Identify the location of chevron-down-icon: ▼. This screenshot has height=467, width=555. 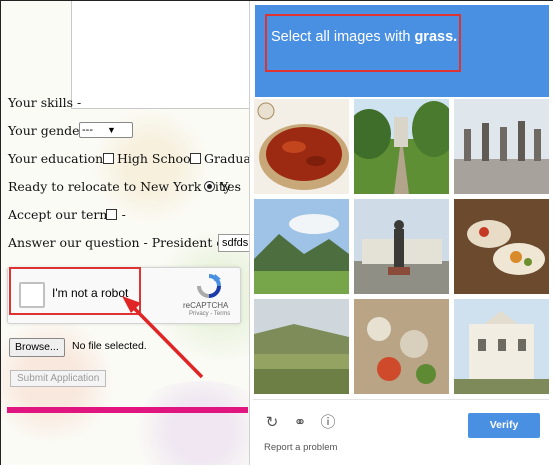
(111, 130).